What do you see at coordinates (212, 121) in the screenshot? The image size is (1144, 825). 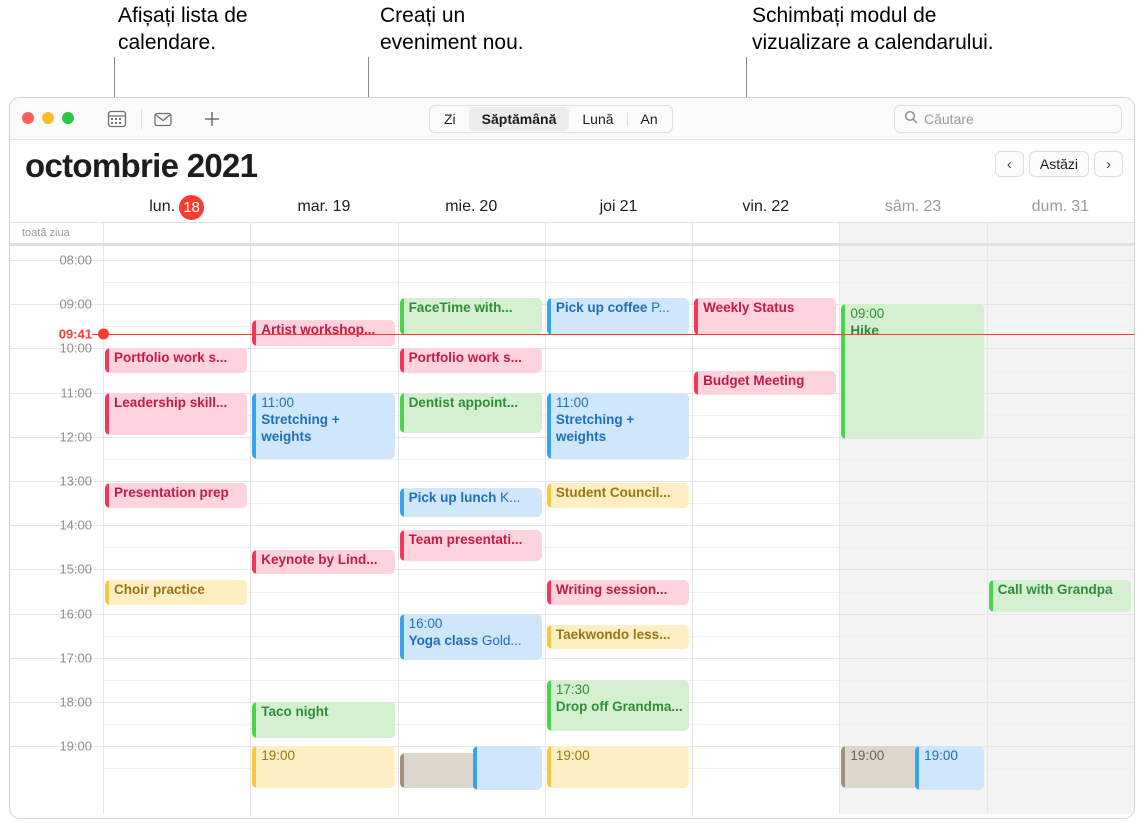 I see `new-event-button` at bounding box center [212, 121].